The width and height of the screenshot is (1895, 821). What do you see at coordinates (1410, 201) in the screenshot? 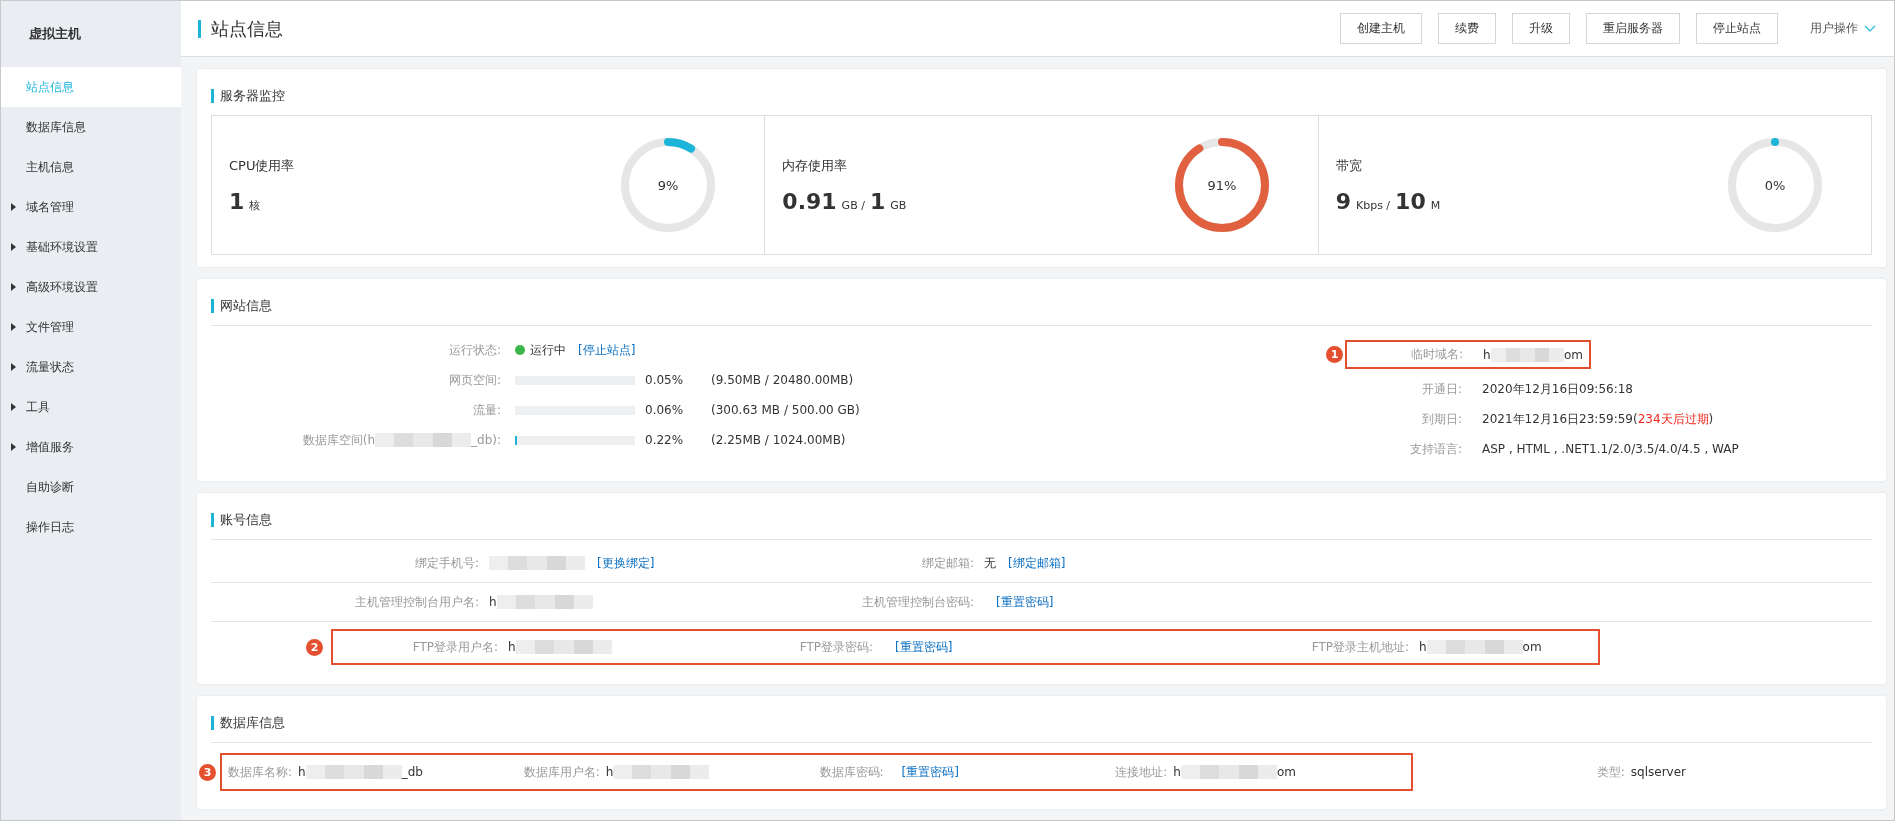
I see `meter-value: 10` at bounding box center [1410, 201].